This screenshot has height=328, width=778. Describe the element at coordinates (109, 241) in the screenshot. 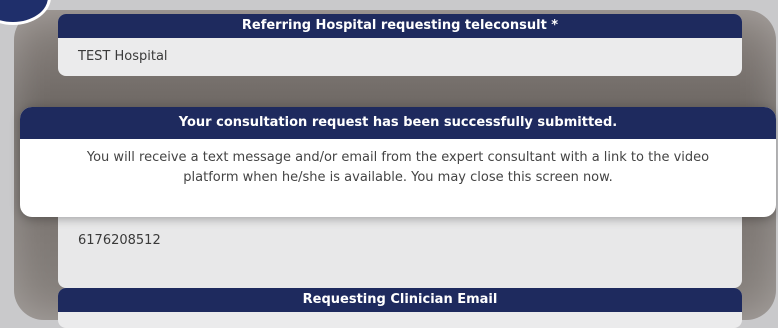

I see `phone-input: 6176208512` at that location.